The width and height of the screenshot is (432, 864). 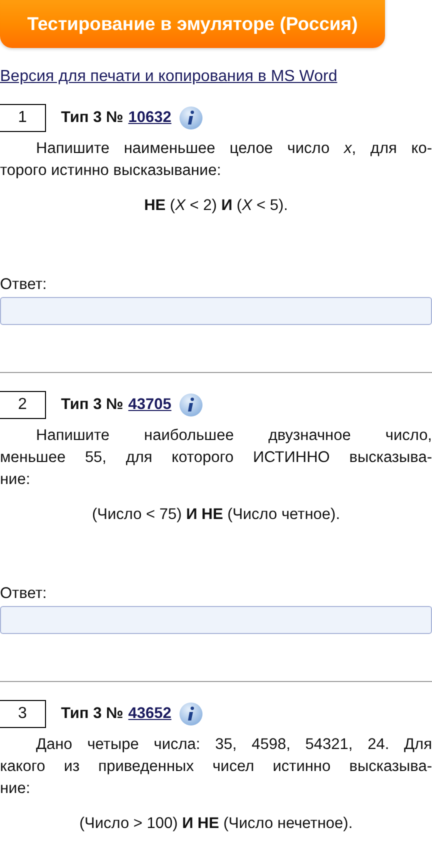 What do you see at coordinates (23, 714) in the screenshot?
I see `task-number: 3` at bounding box center [23, 714].